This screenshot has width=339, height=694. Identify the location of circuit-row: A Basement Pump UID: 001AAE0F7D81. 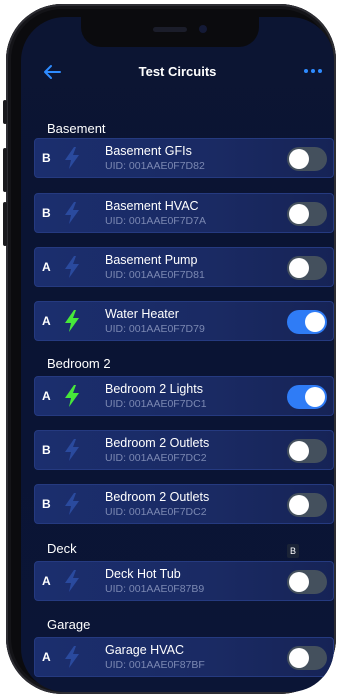
(184, 267).